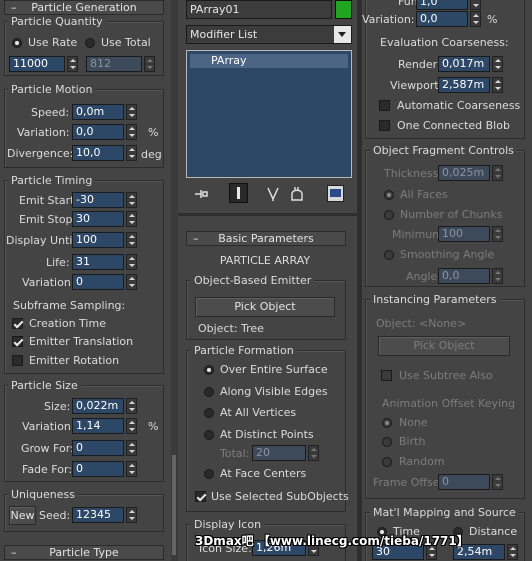  I want to click on size-label: Size:, so click(57, 406).